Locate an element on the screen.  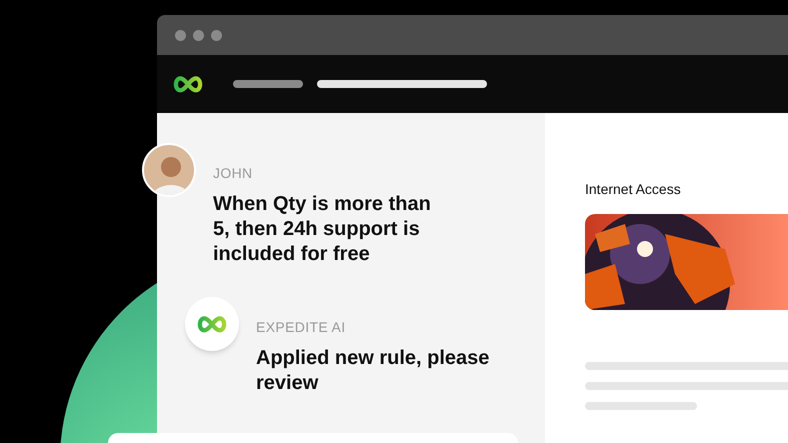
sender-name: JOHN is located at coordinates (233, 173).